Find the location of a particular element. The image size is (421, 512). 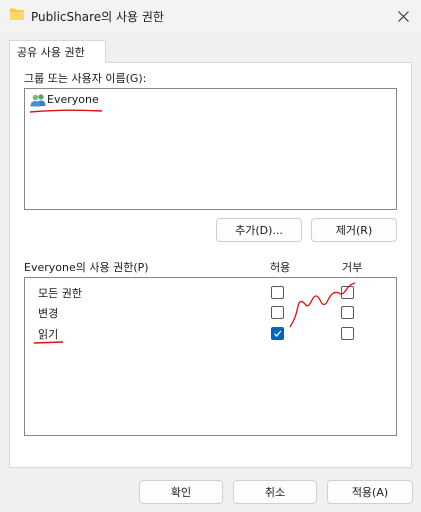

allow-checkbox-change is located at coordinates (277, 312).